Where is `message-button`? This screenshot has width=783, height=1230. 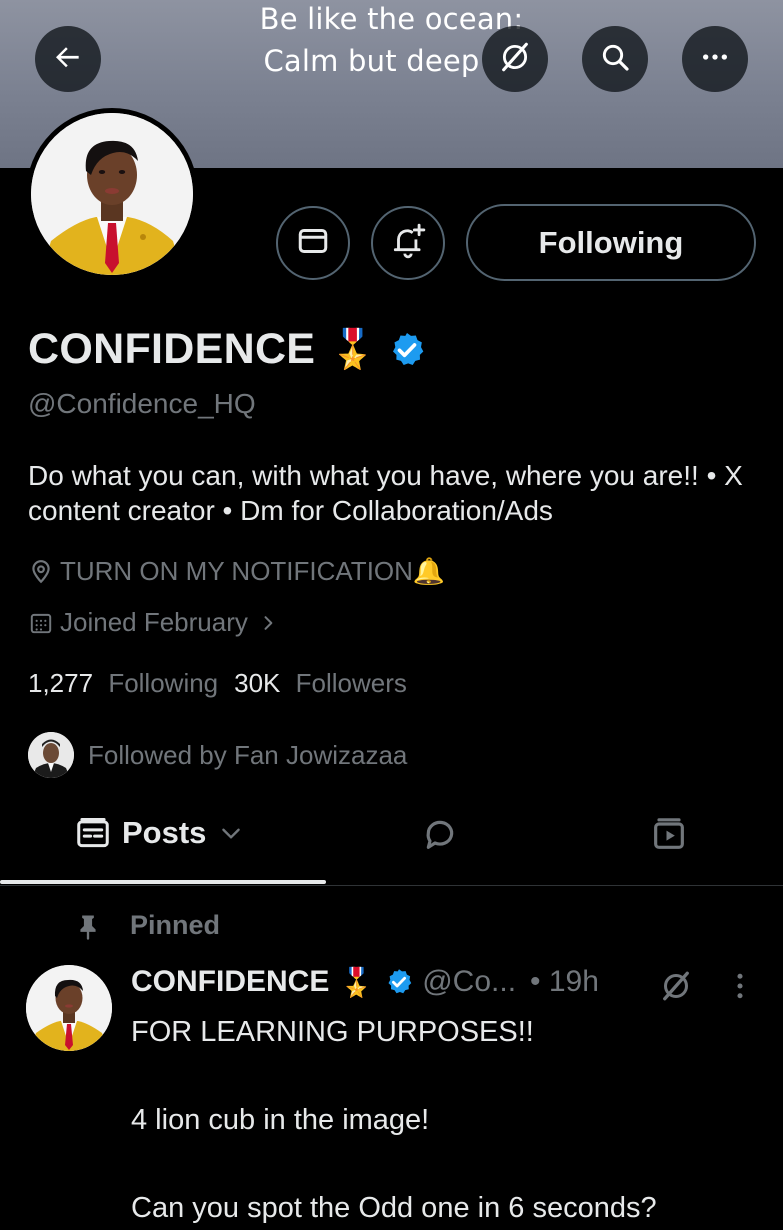
message-button is located at coordinates (313, 243).